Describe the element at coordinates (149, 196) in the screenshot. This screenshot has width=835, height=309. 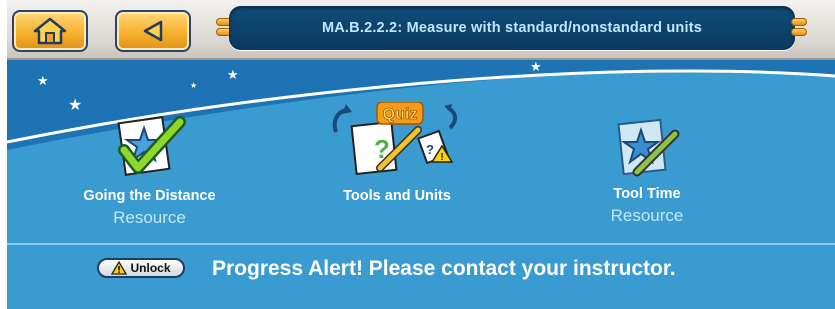
I see `item-title: Going the Distance` at that location.